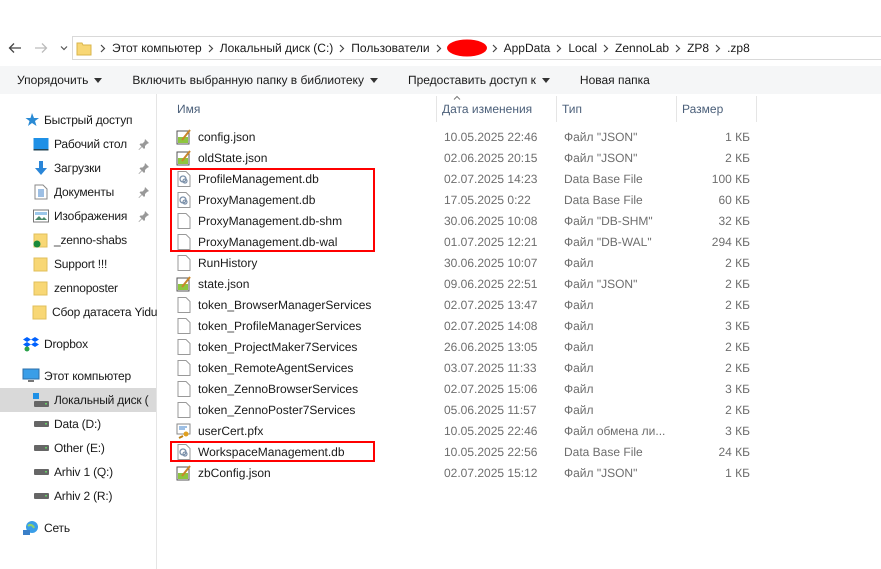 The height and width of the screenshot is (569, 881). I want to click on date-cell-text: 30.06.2025 10:07, so click(490, 263).